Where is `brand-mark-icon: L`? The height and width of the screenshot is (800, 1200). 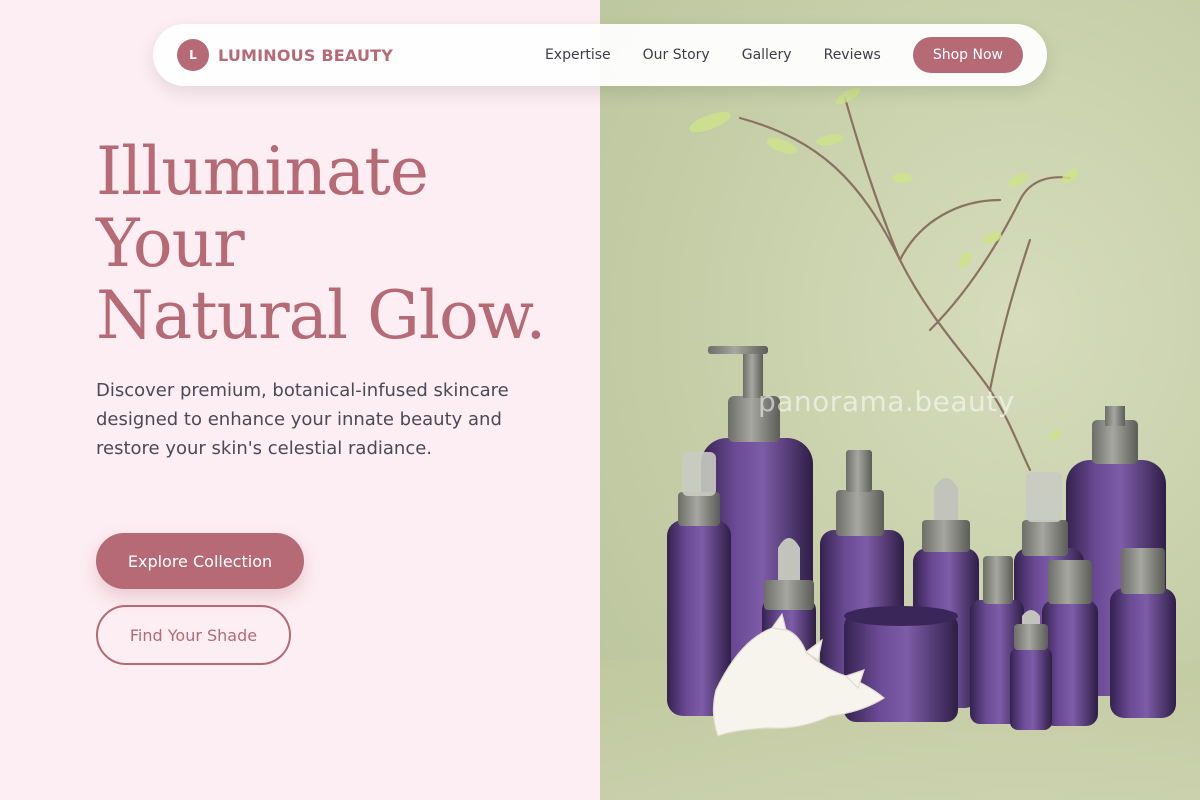
brand-mark-icon: L is located at coordinates (193, 55).